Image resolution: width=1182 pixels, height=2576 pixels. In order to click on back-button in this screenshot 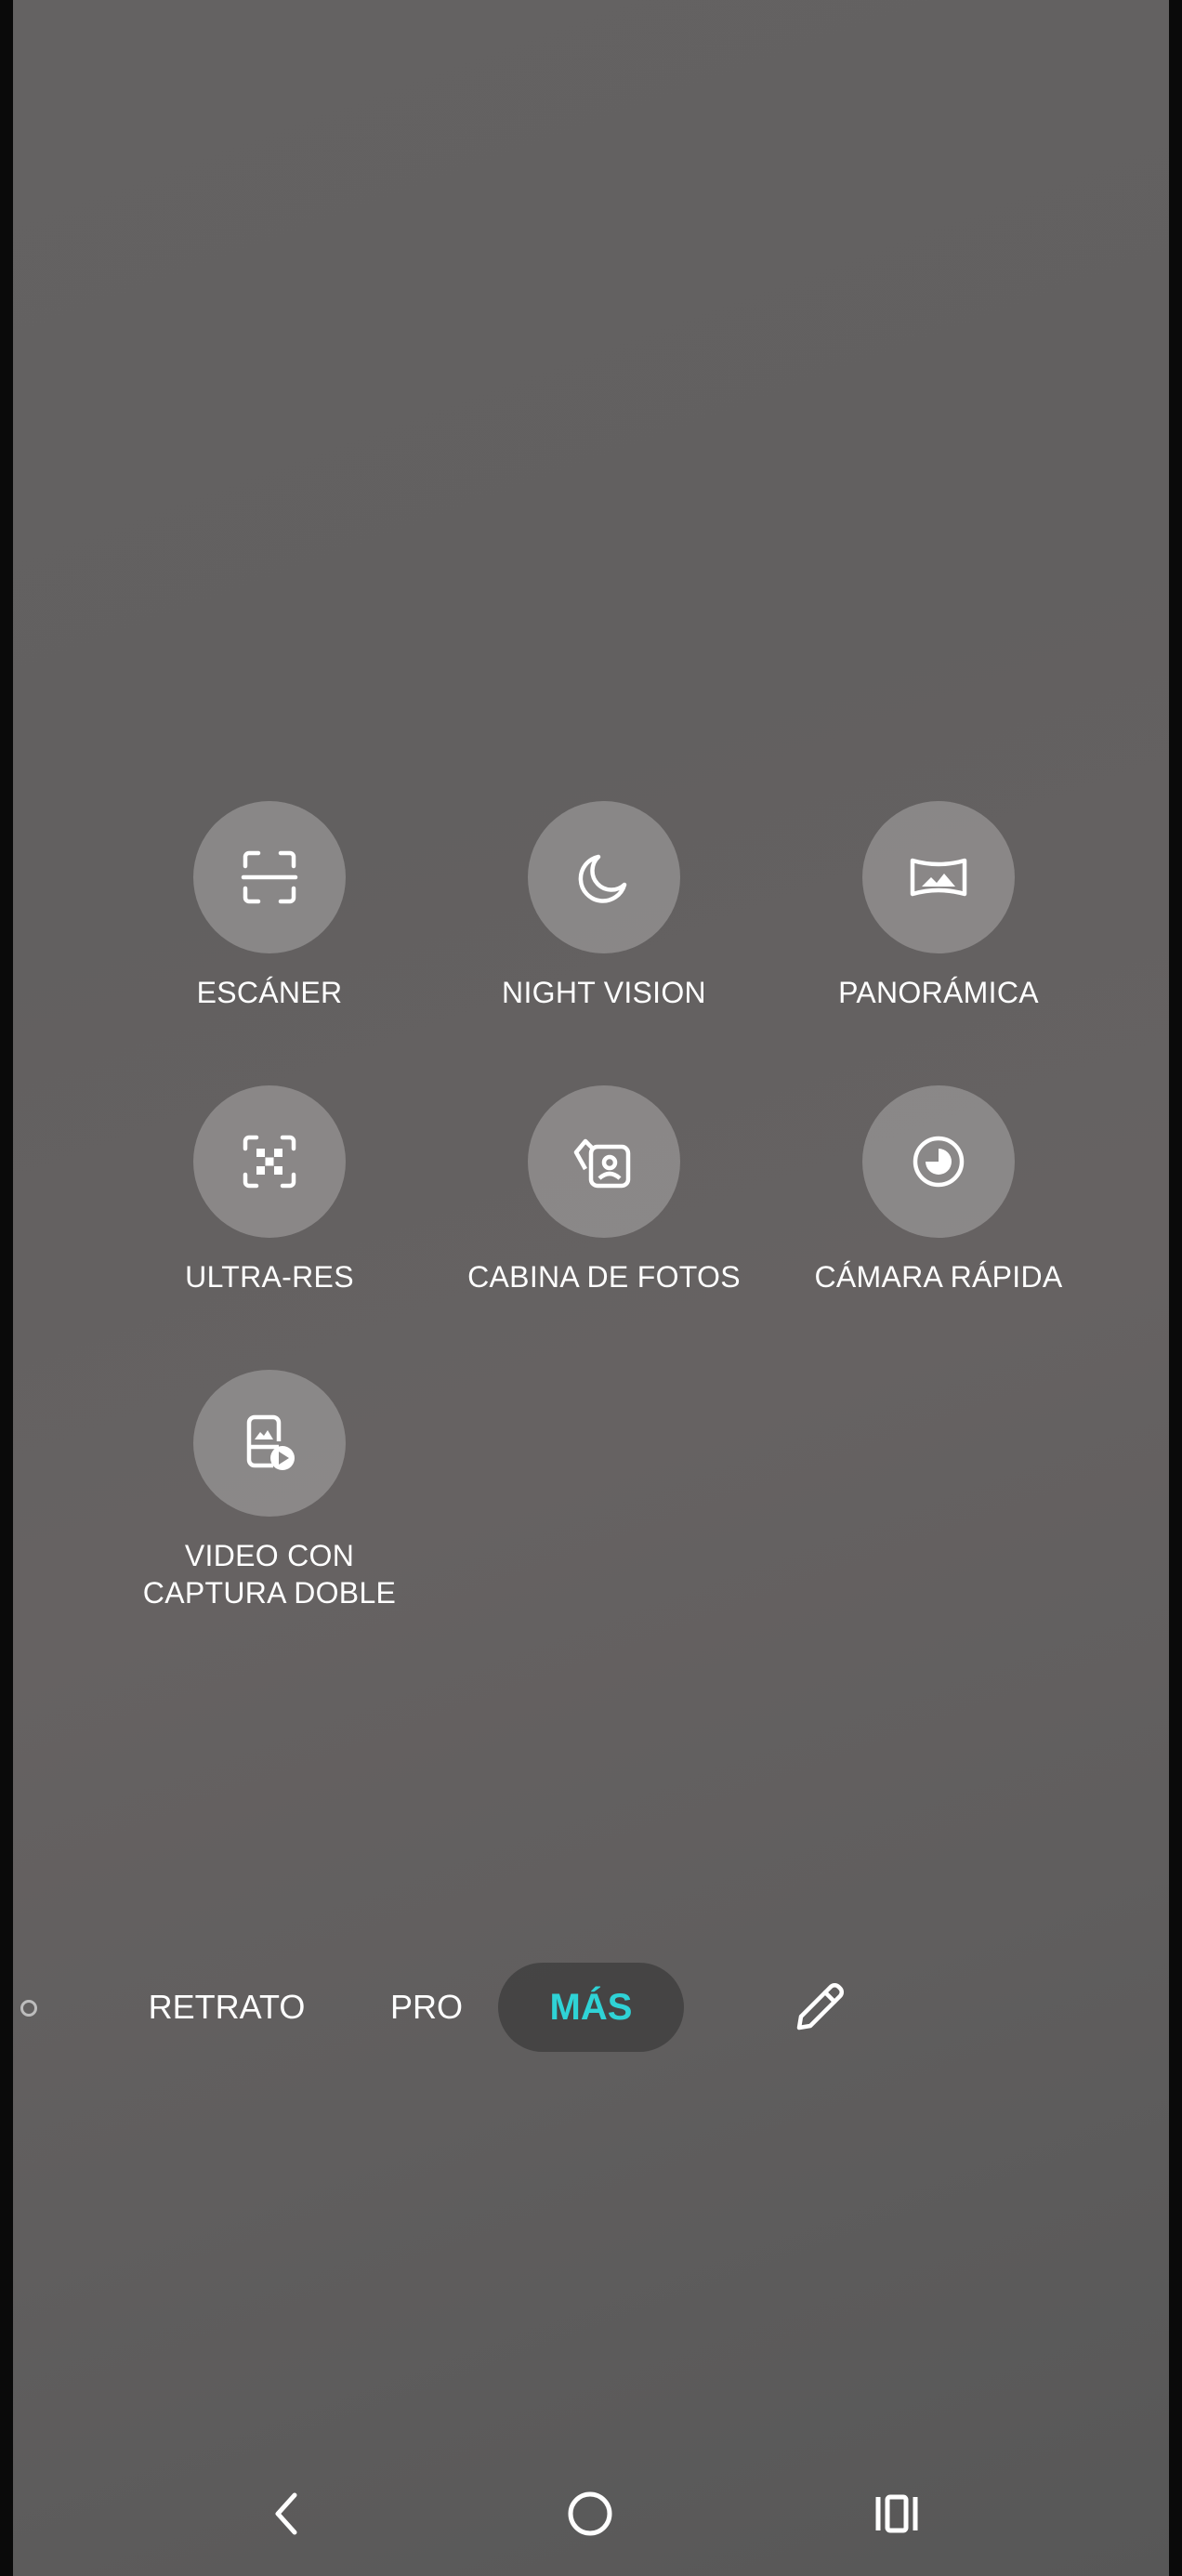, I will do `click(287, 2514)`.